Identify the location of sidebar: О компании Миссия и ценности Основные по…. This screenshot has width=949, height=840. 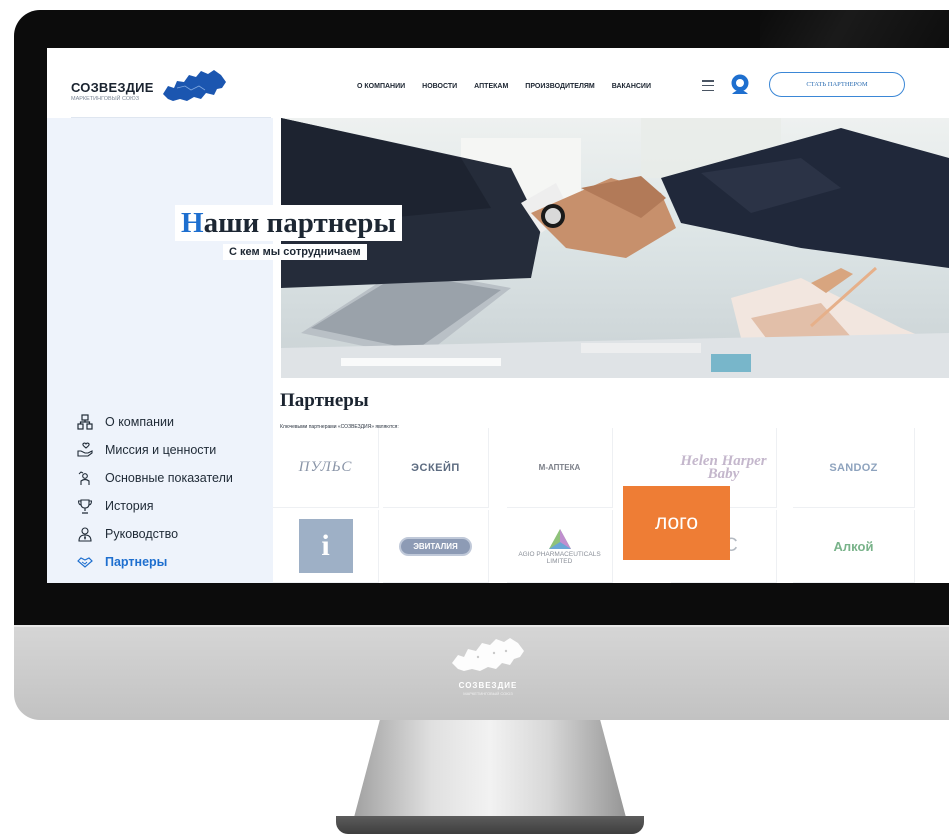
(155, 492).